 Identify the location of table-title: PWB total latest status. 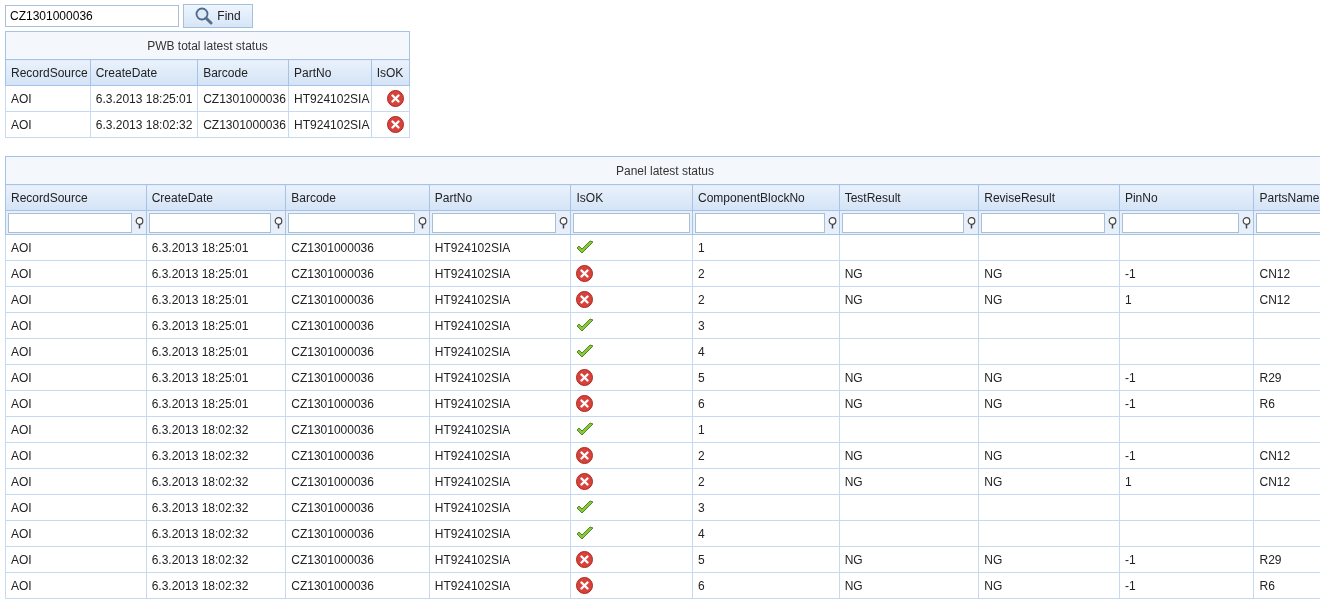
(207, 45).